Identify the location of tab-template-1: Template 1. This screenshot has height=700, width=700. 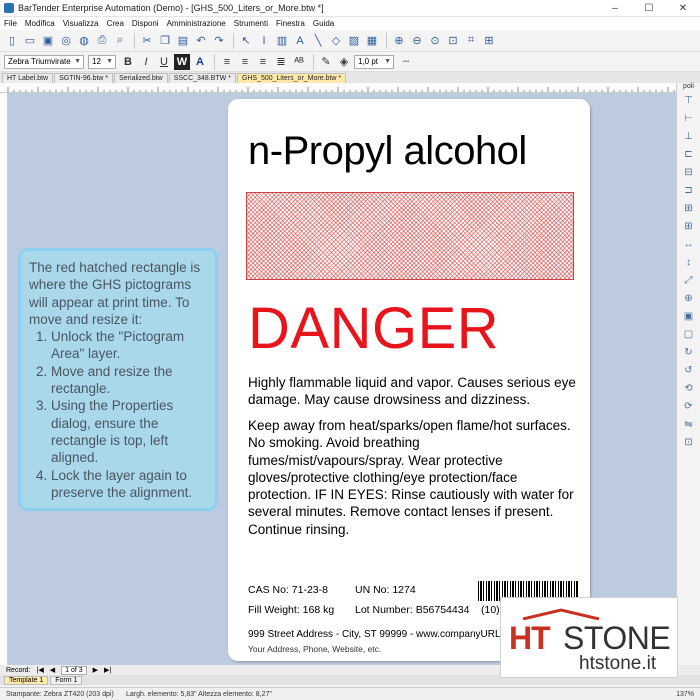
(26, 680).